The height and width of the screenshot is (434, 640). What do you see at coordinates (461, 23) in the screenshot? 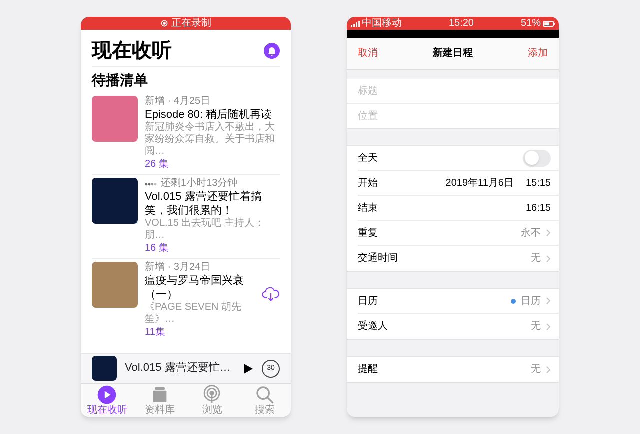
I see `clock: 15:20` at bounding box center [461, 23].